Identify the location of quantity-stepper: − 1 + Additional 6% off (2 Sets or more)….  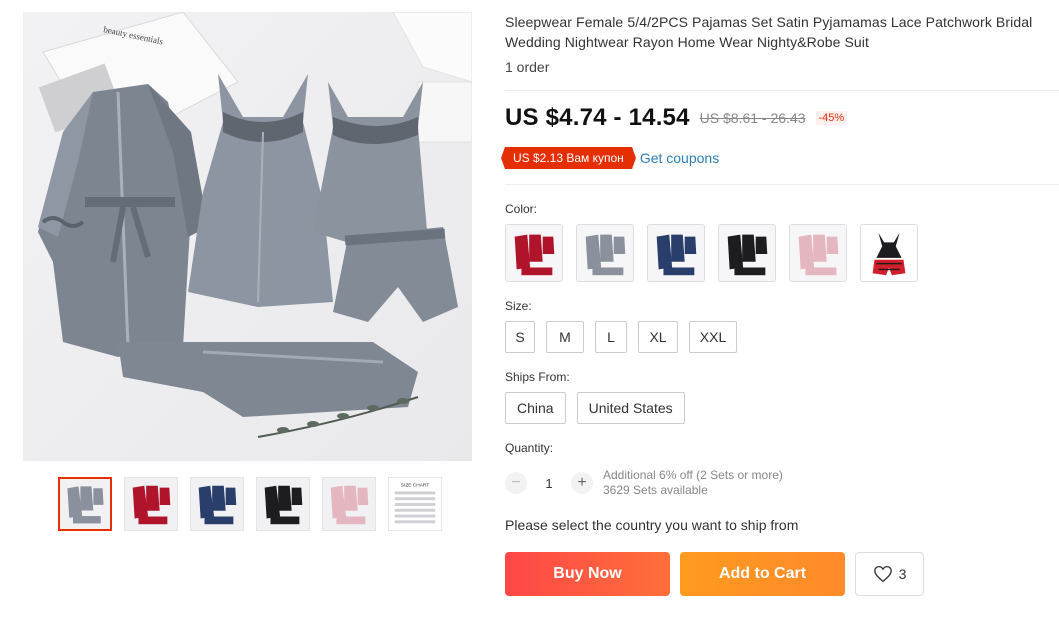
(644, 483).